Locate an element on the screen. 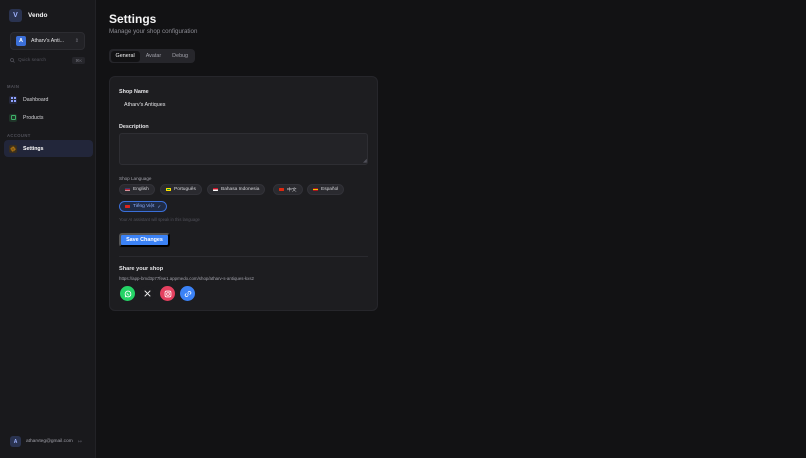 This screenshot has height=458, width=806. x-icon is located at coordinates (147, 293).